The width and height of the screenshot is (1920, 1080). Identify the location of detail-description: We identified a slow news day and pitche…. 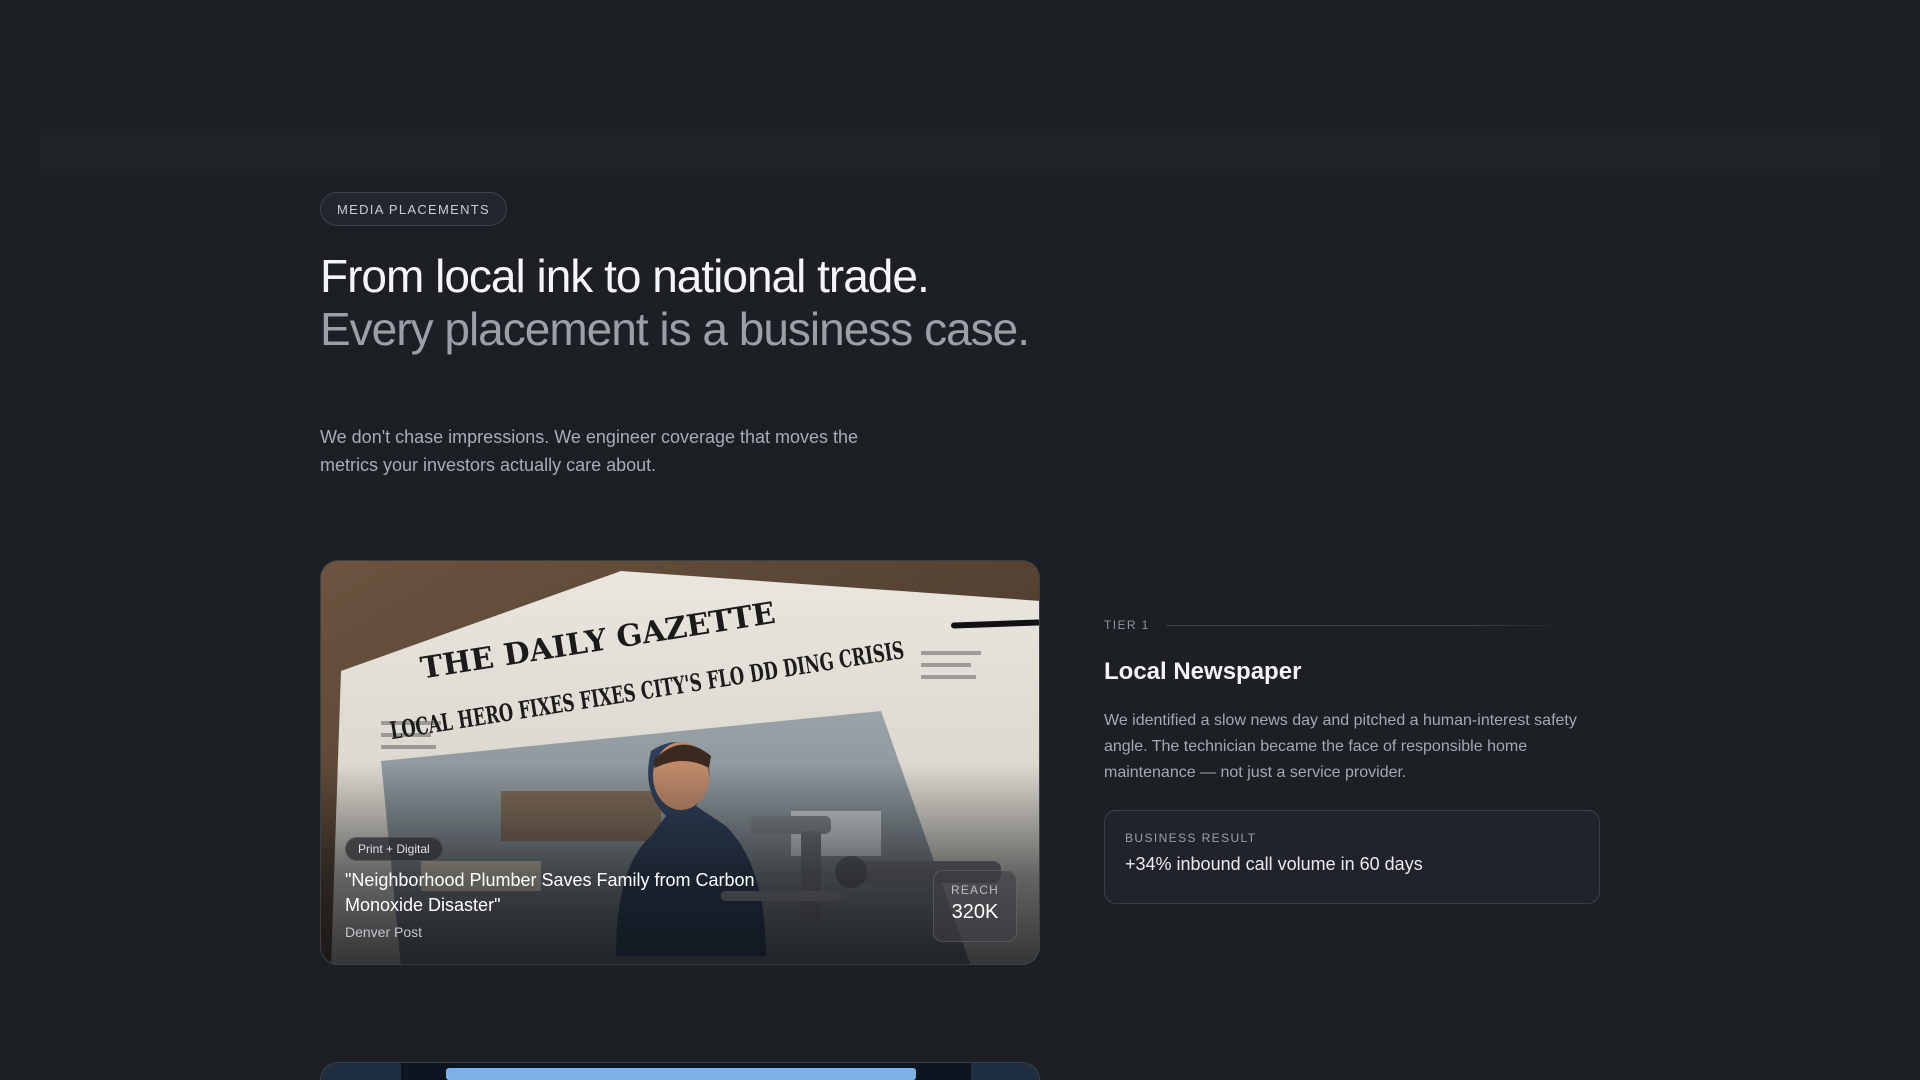
(1340, 746).